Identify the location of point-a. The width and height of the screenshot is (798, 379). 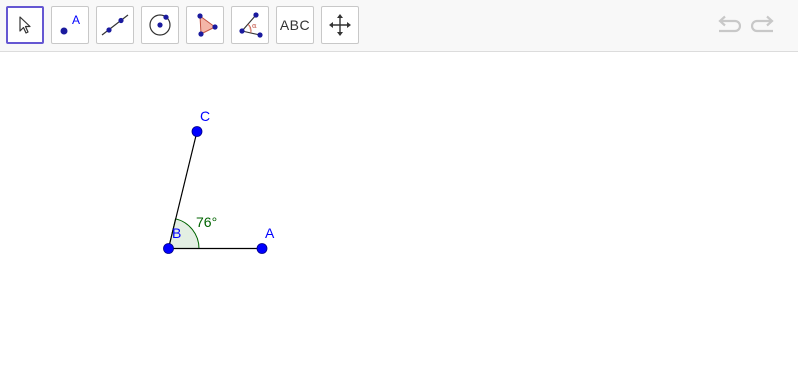
(262, 248).